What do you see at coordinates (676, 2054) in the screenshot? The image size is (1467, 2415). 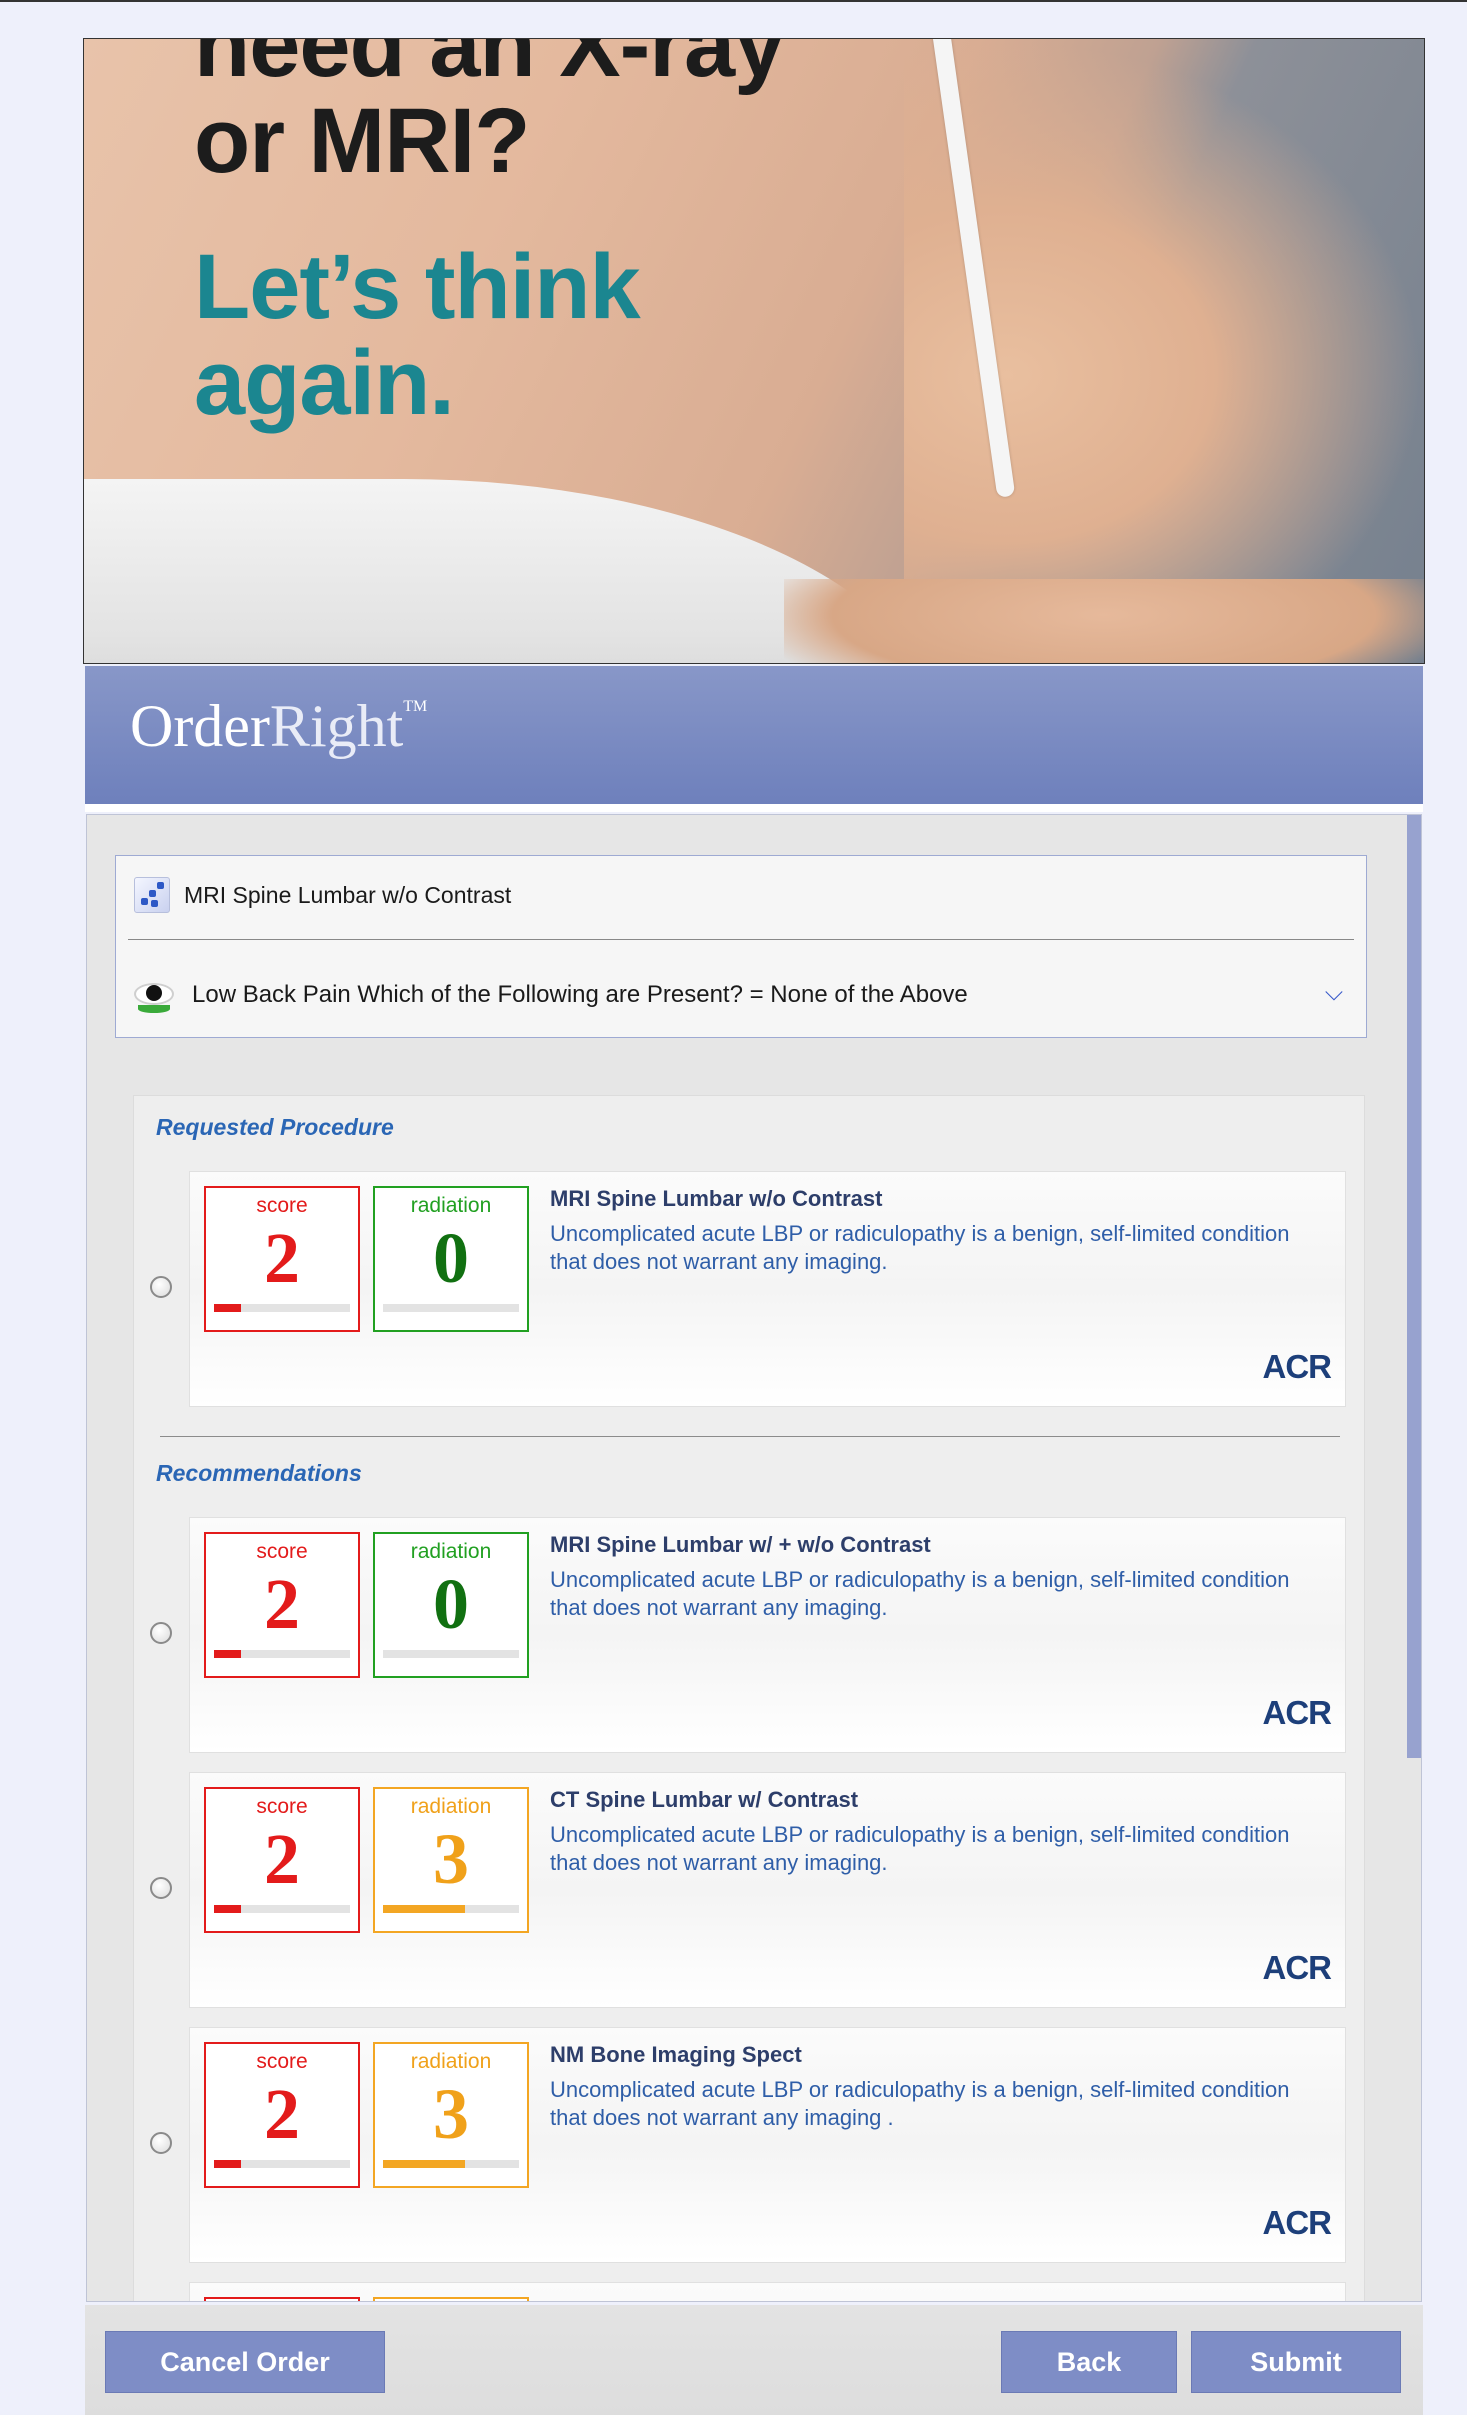 I see `procedure-title: NM Bone Imaging Spect` at bounding box center [676, 2054].